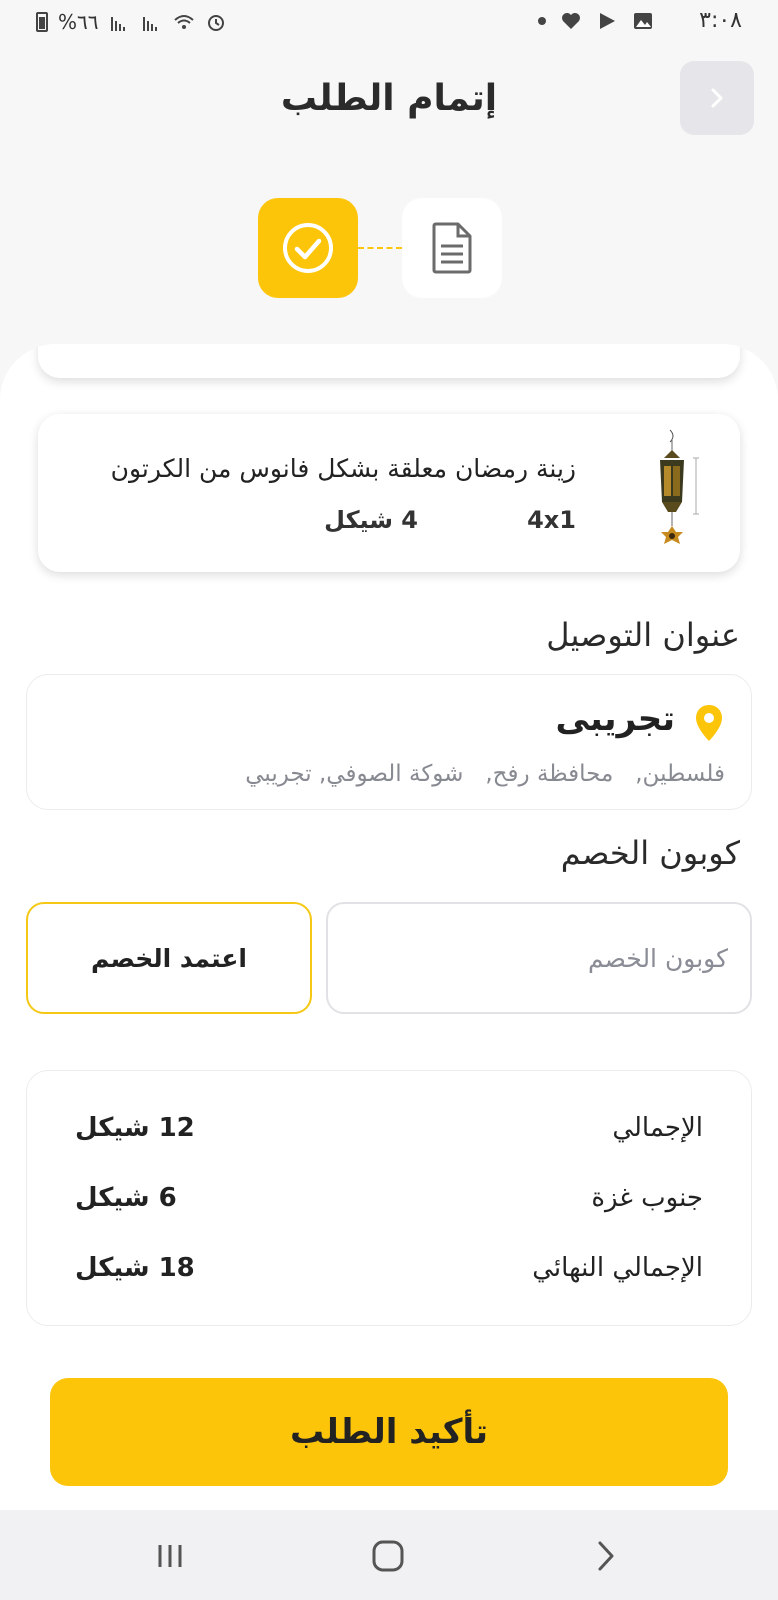  Describe the element at coordinates (615, 719) in the screenshot. I see `address-name: تجريبى` at that location.